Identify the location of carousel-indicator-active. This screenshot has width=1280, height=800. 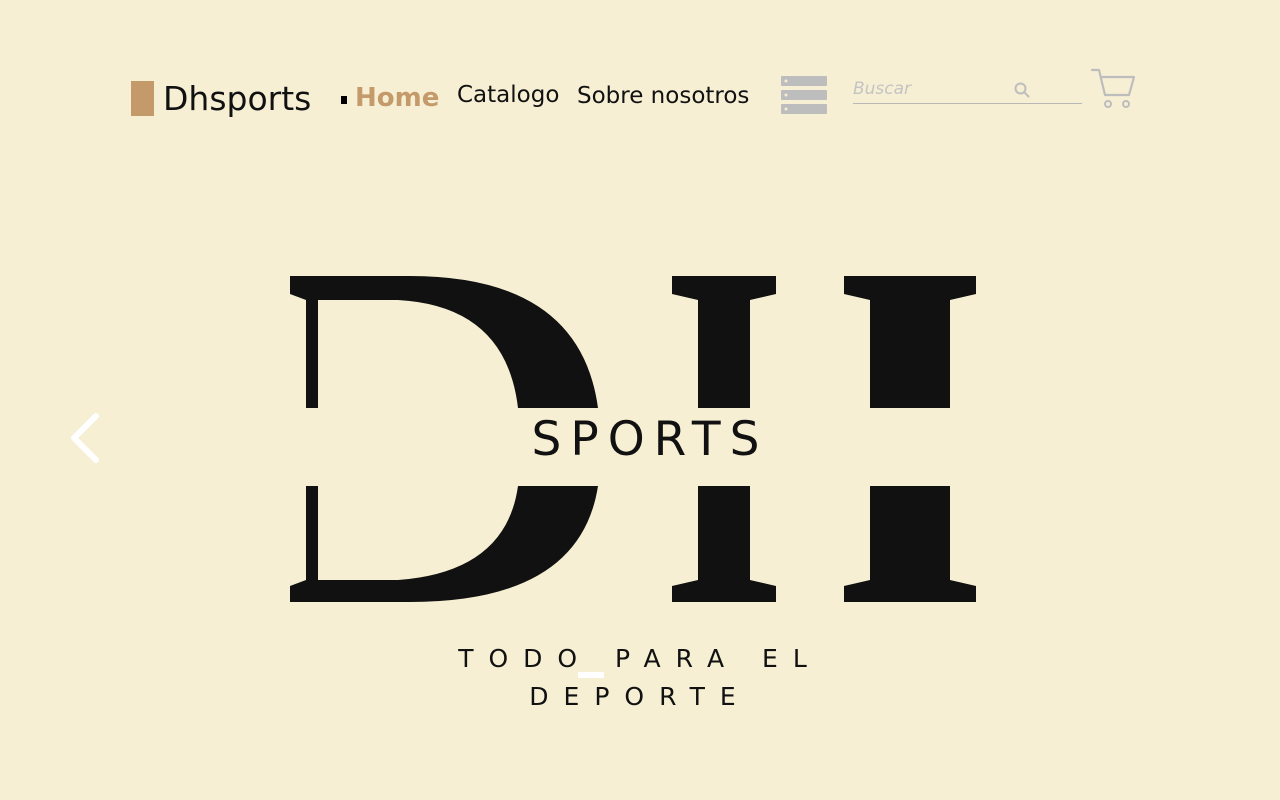
(591, 675).